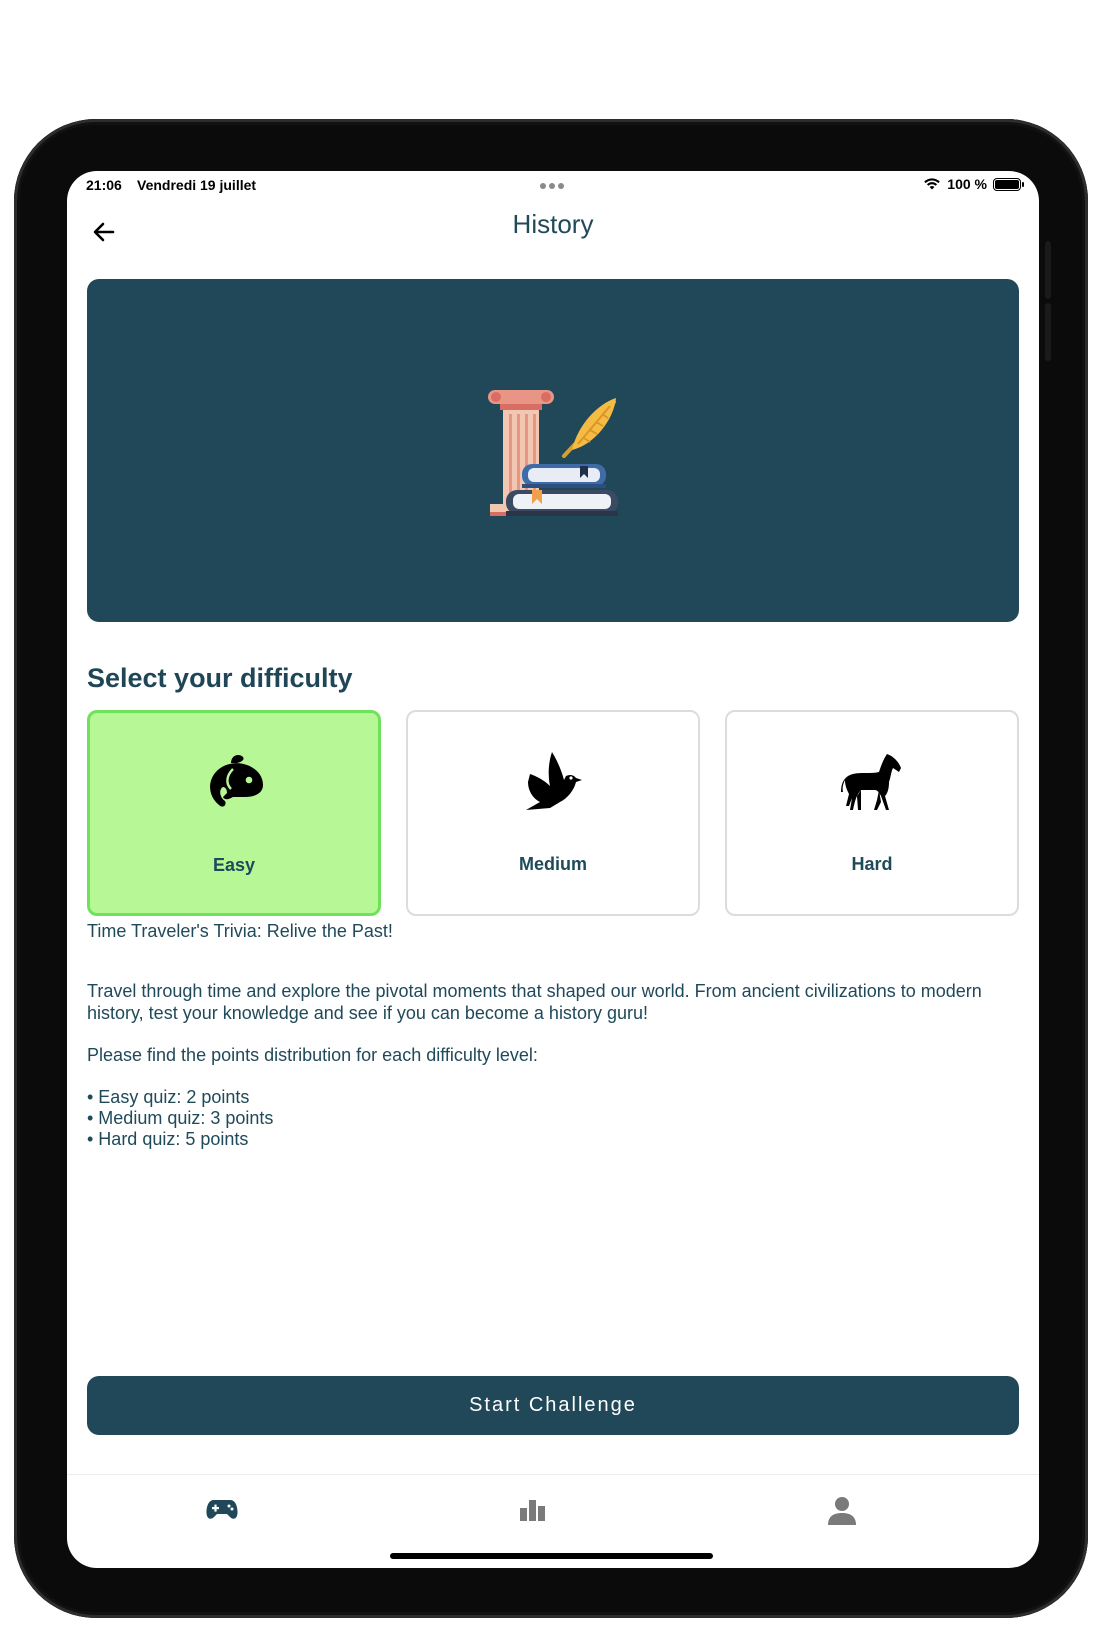 The image size is (1102, 1630). Describe the element at coordinates (220, 678) in the screenshot. I see `difficulty-heading: Select your difficulty` at that location.